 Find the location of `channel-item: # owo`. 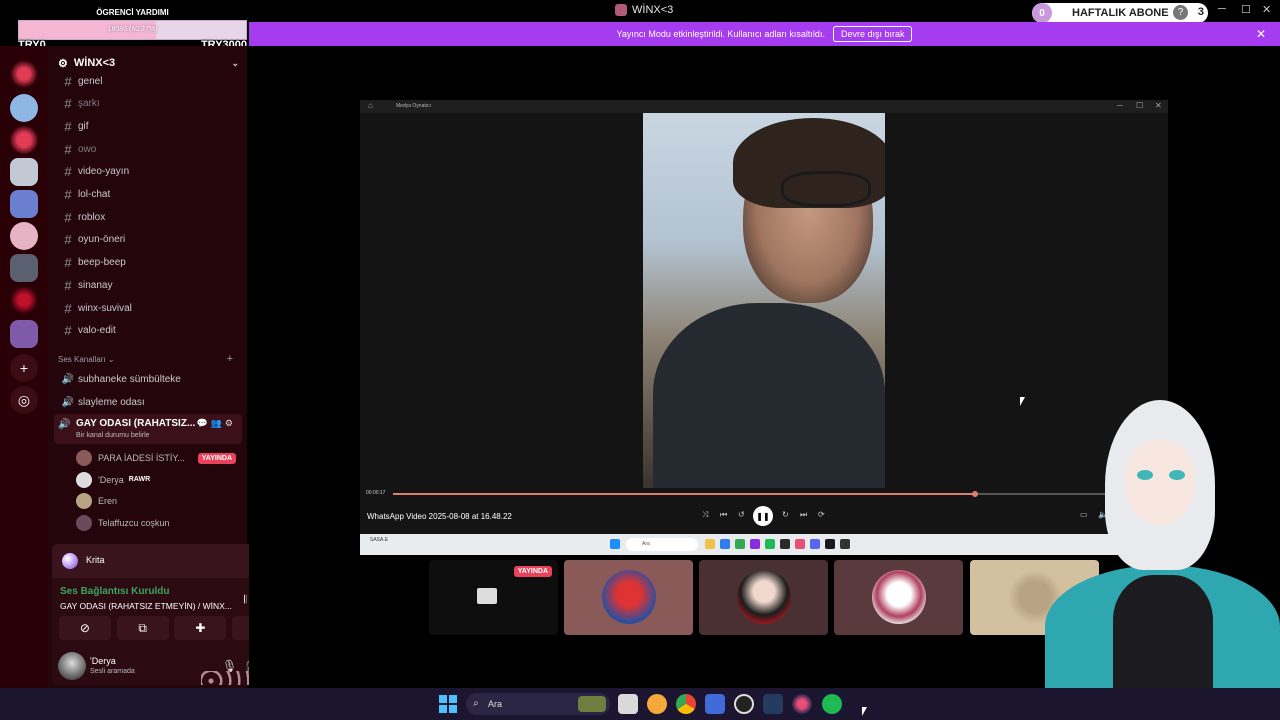

channel-item: # owo is located at coordinates (150, 149).